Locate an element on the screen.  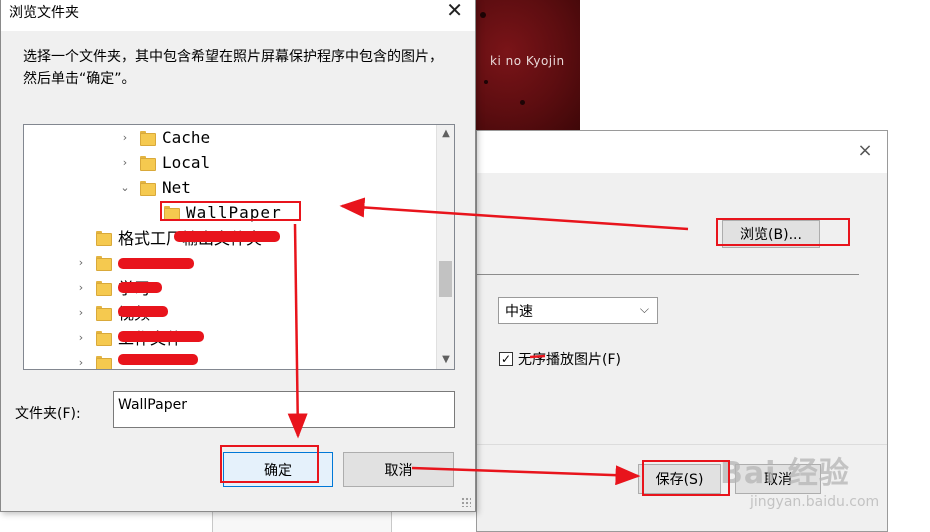
screensaver-preview: ki no Kyojin is located at coordinates (528, 65).